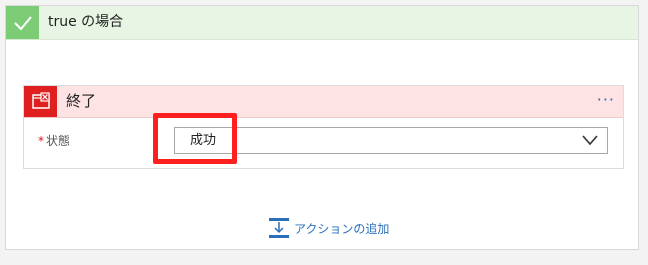  Describe the element at coordinates (279, 228) in the screenshot. I see `add-step-icon` at that location.